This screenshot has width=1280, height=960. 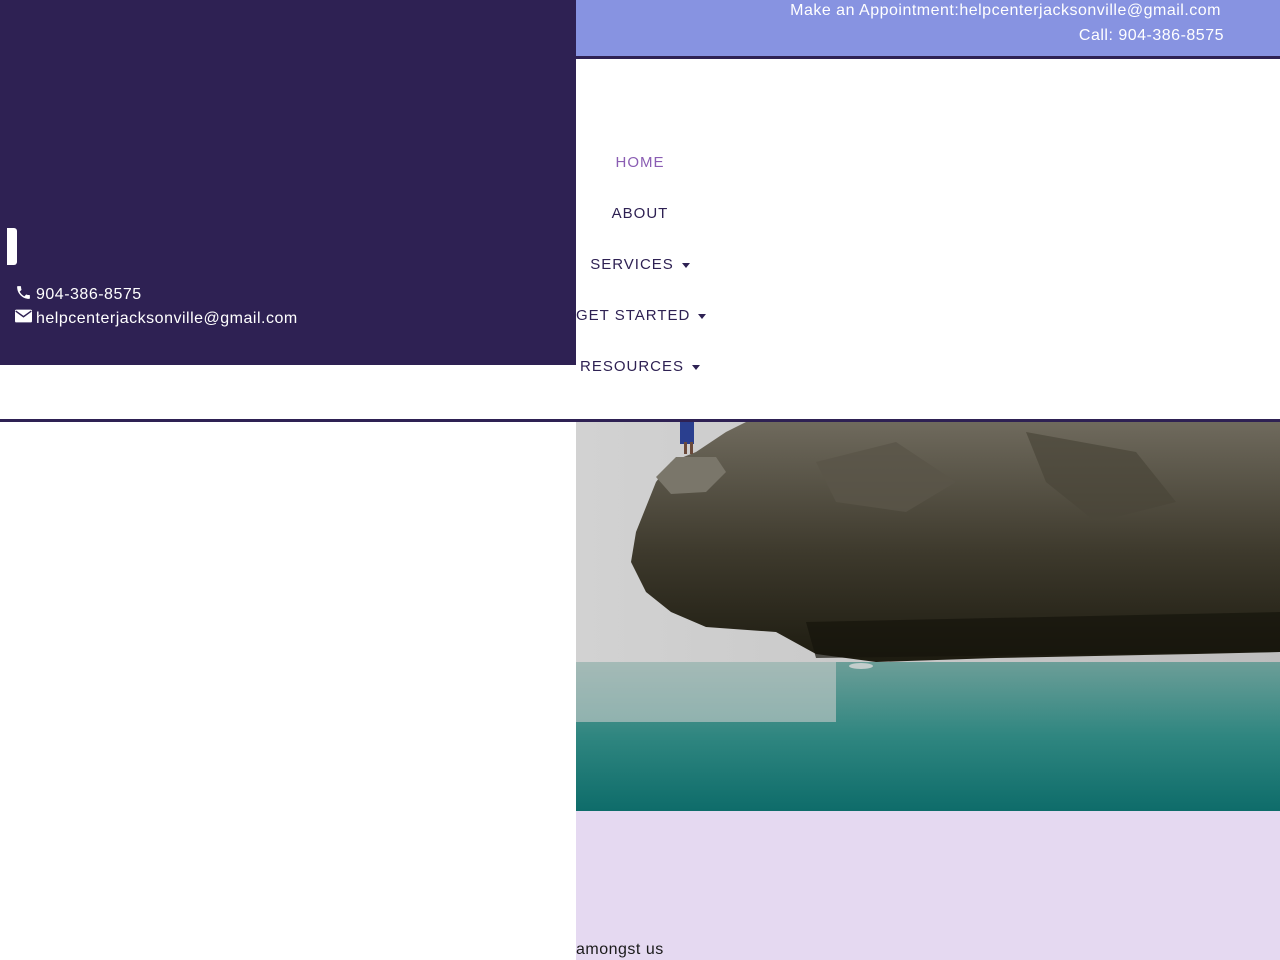 I want to click on nav-item-label: ABOUT, so click(x=640, y=213).